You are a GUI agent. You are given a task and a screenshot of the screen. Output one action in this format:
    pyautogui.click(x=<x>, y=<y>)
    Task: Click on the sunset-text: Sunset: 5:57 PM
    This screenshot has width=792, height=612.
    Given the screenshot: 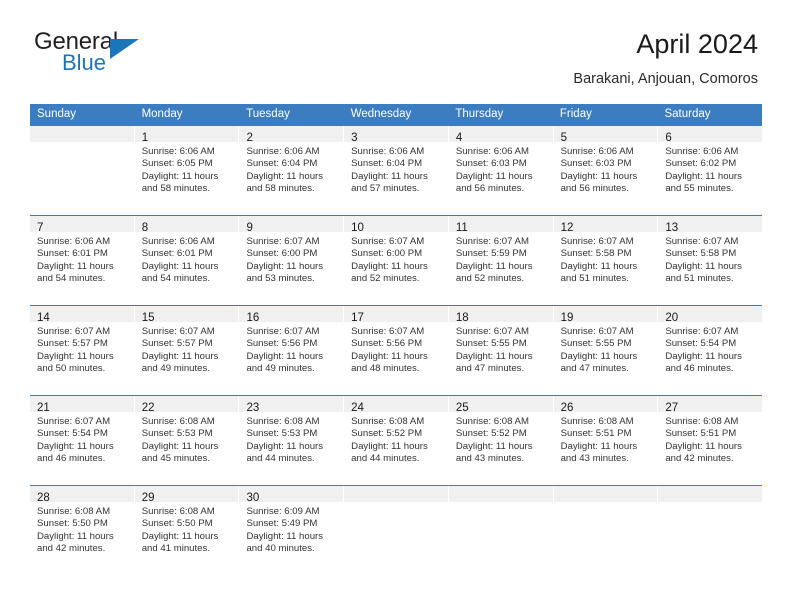 What is the action you would take?
    pyautogui.click(x=177, y=344)
    